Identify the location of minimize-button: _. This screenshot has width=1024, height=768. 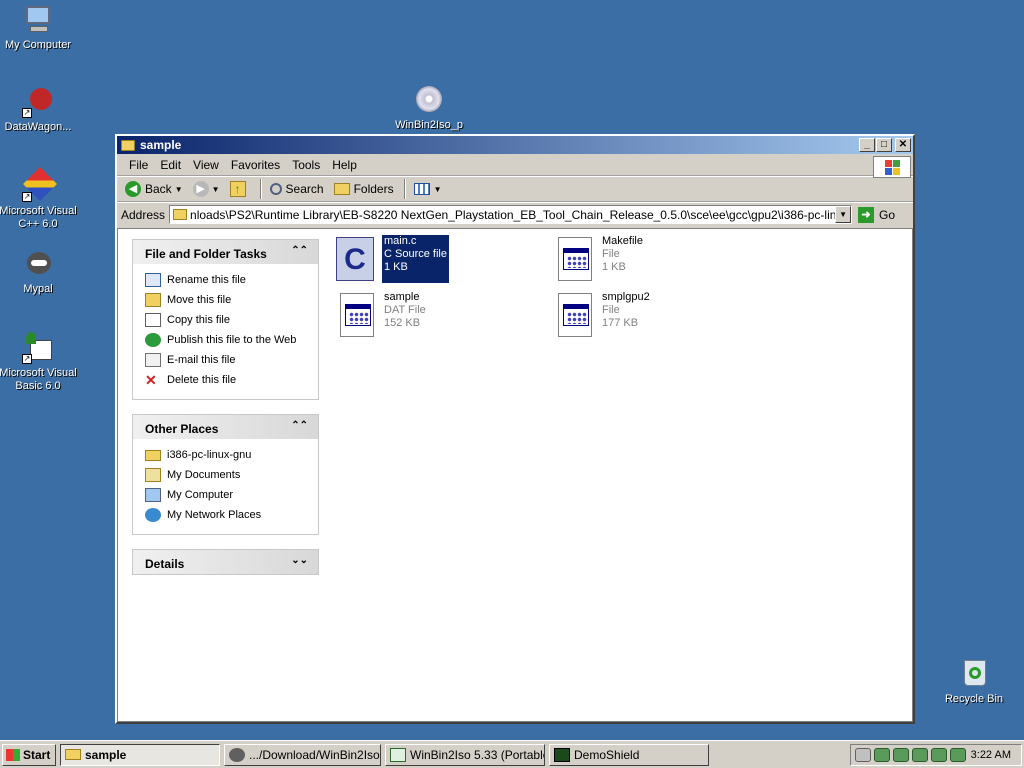
(867, 145).